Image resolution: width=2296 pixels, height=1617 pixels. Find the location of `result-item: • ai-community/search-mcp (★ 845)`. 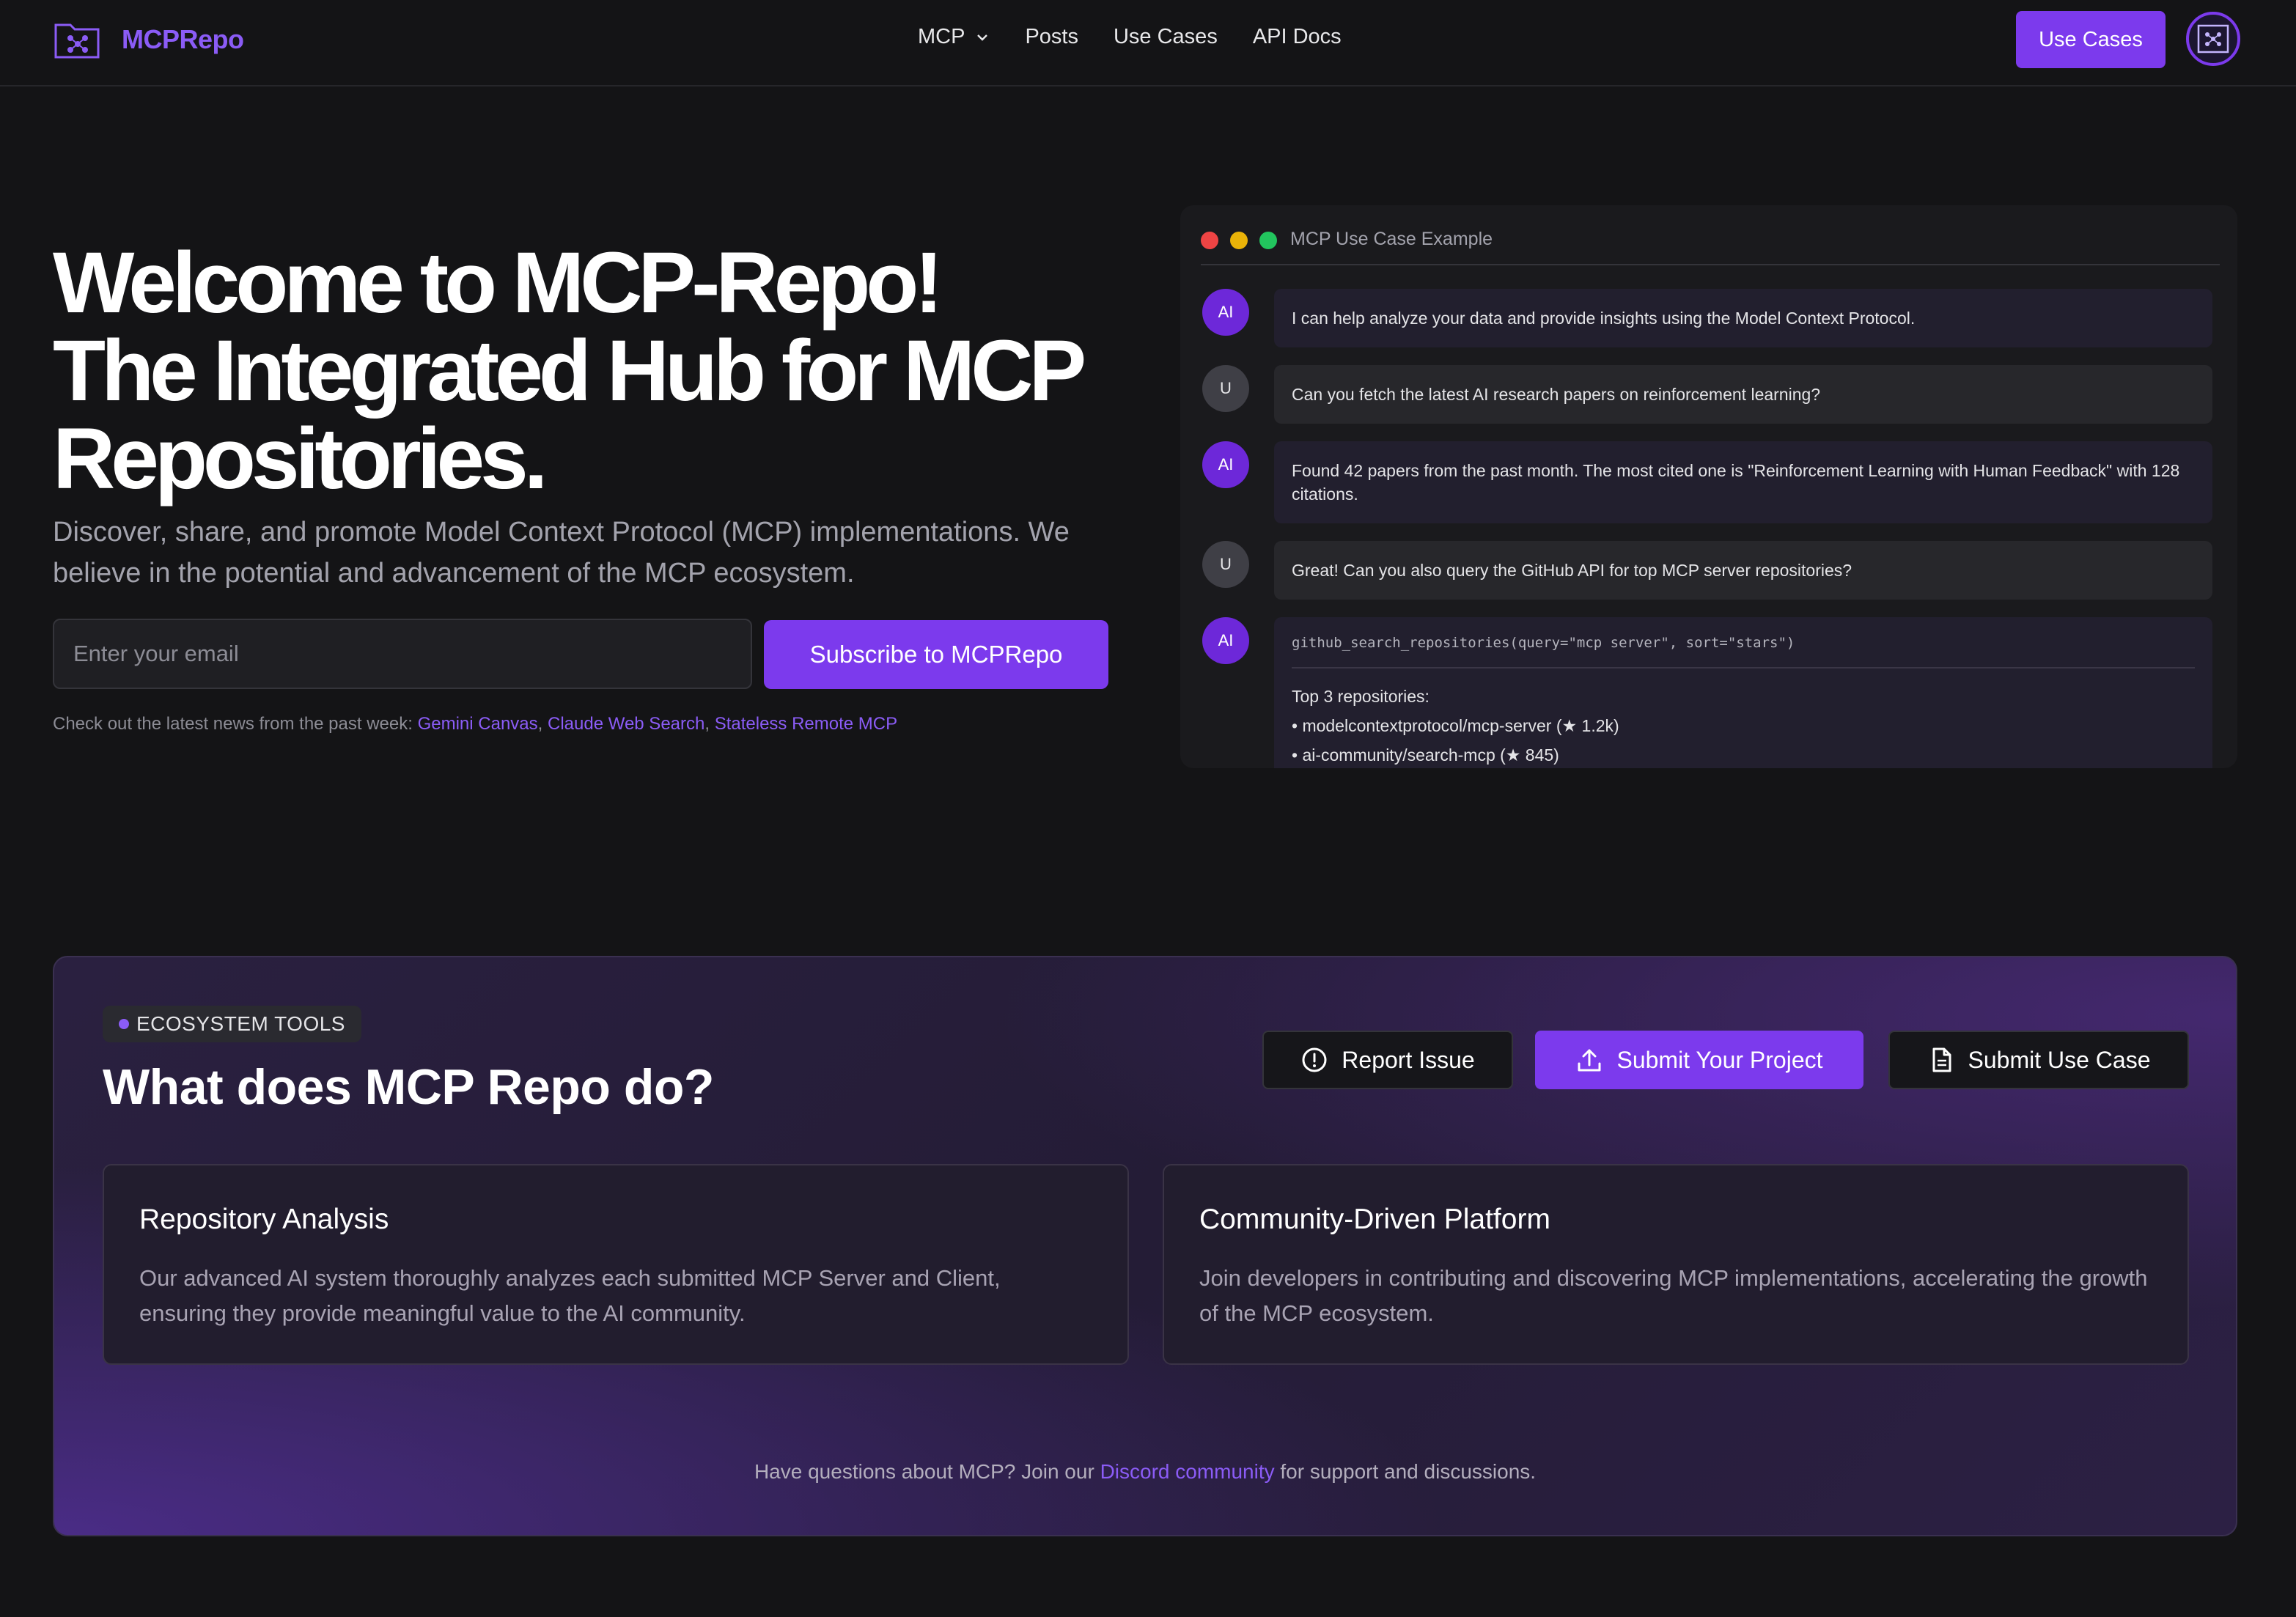

result-item: • ai-community/search-mcp (★ 845) is located at coordinates (1425, 755).